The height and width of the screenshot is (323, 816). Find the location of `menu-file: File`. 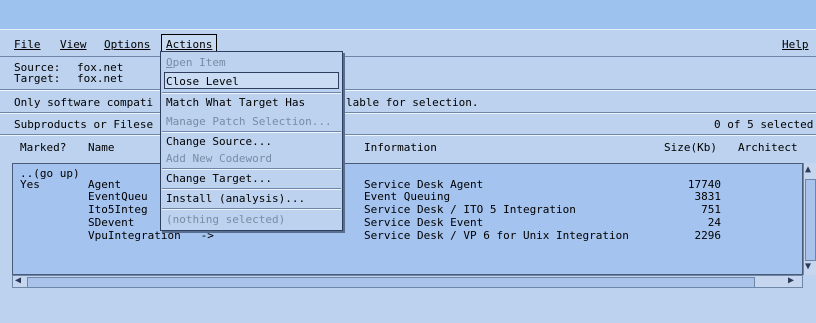

menu-file: File is located at coordinates (27, 44).